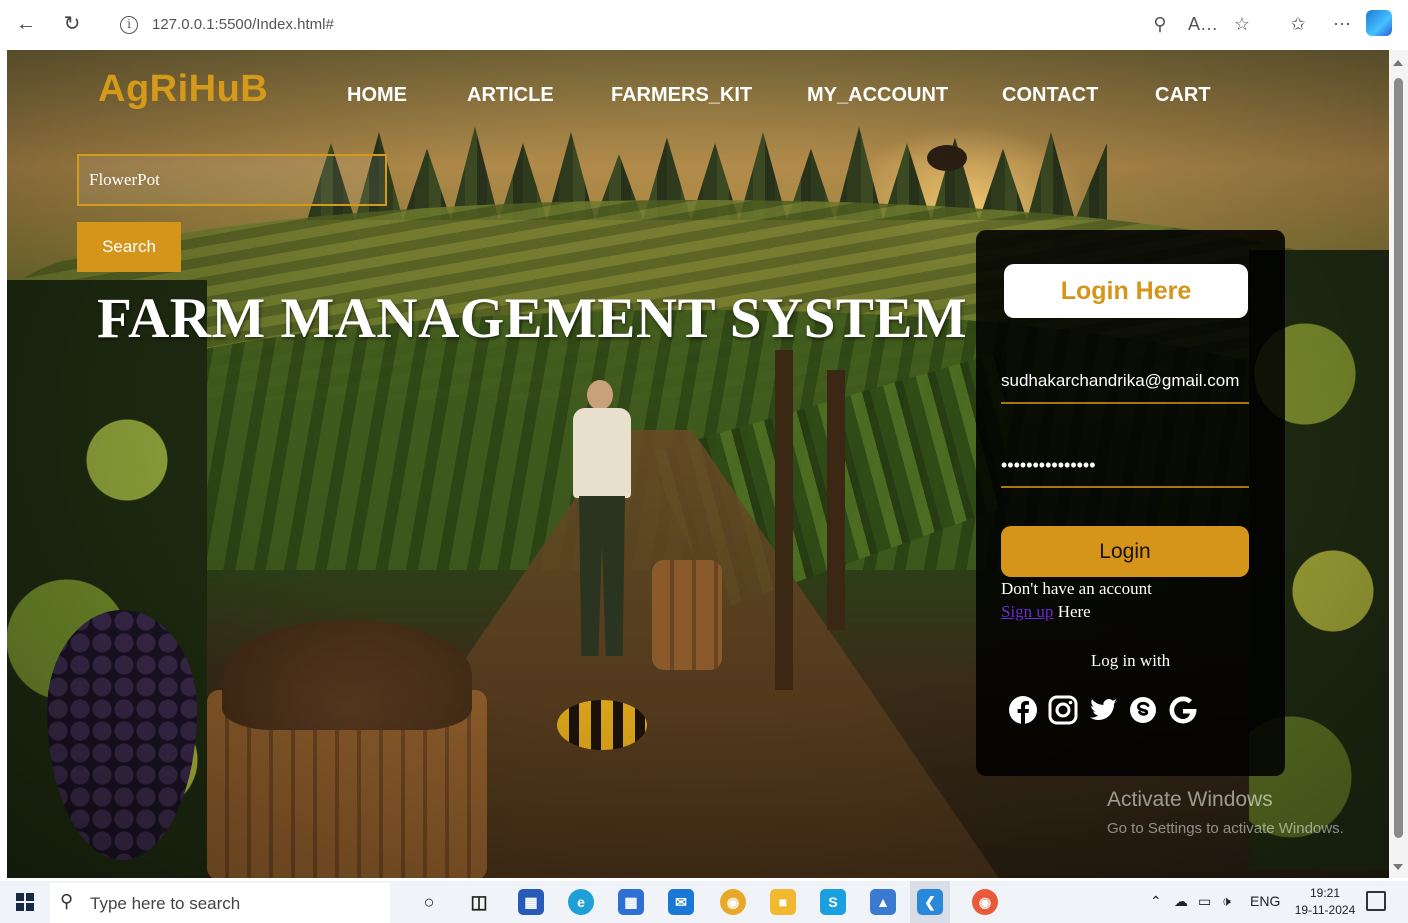 The width and height of the screenshot is (1408, 923). What do you see at coordinates (1398, 867) in the screenshot?
I see `scroll-down-icon` at bounding box center [1398, 867].